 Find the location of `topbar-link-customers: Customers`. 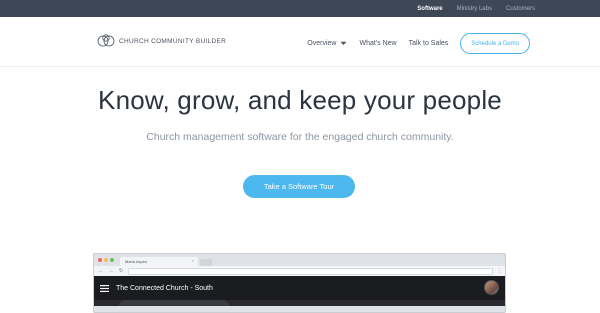

topbar-link-customers: Customers is located at coordinates (520, 9).